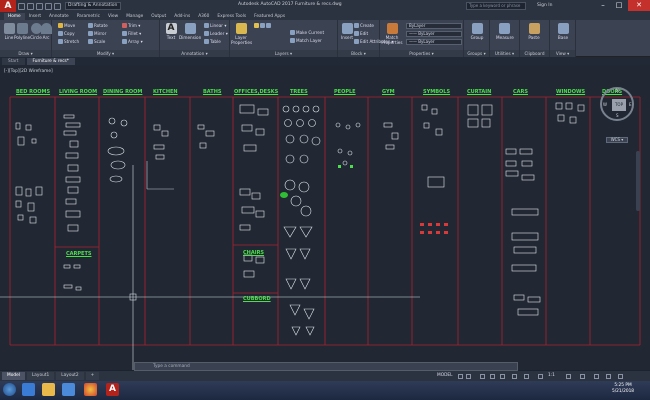 Image resolution: width=650 pixels, height=400 pixels. I want to click on close-button: ✕, so click(639, 5).